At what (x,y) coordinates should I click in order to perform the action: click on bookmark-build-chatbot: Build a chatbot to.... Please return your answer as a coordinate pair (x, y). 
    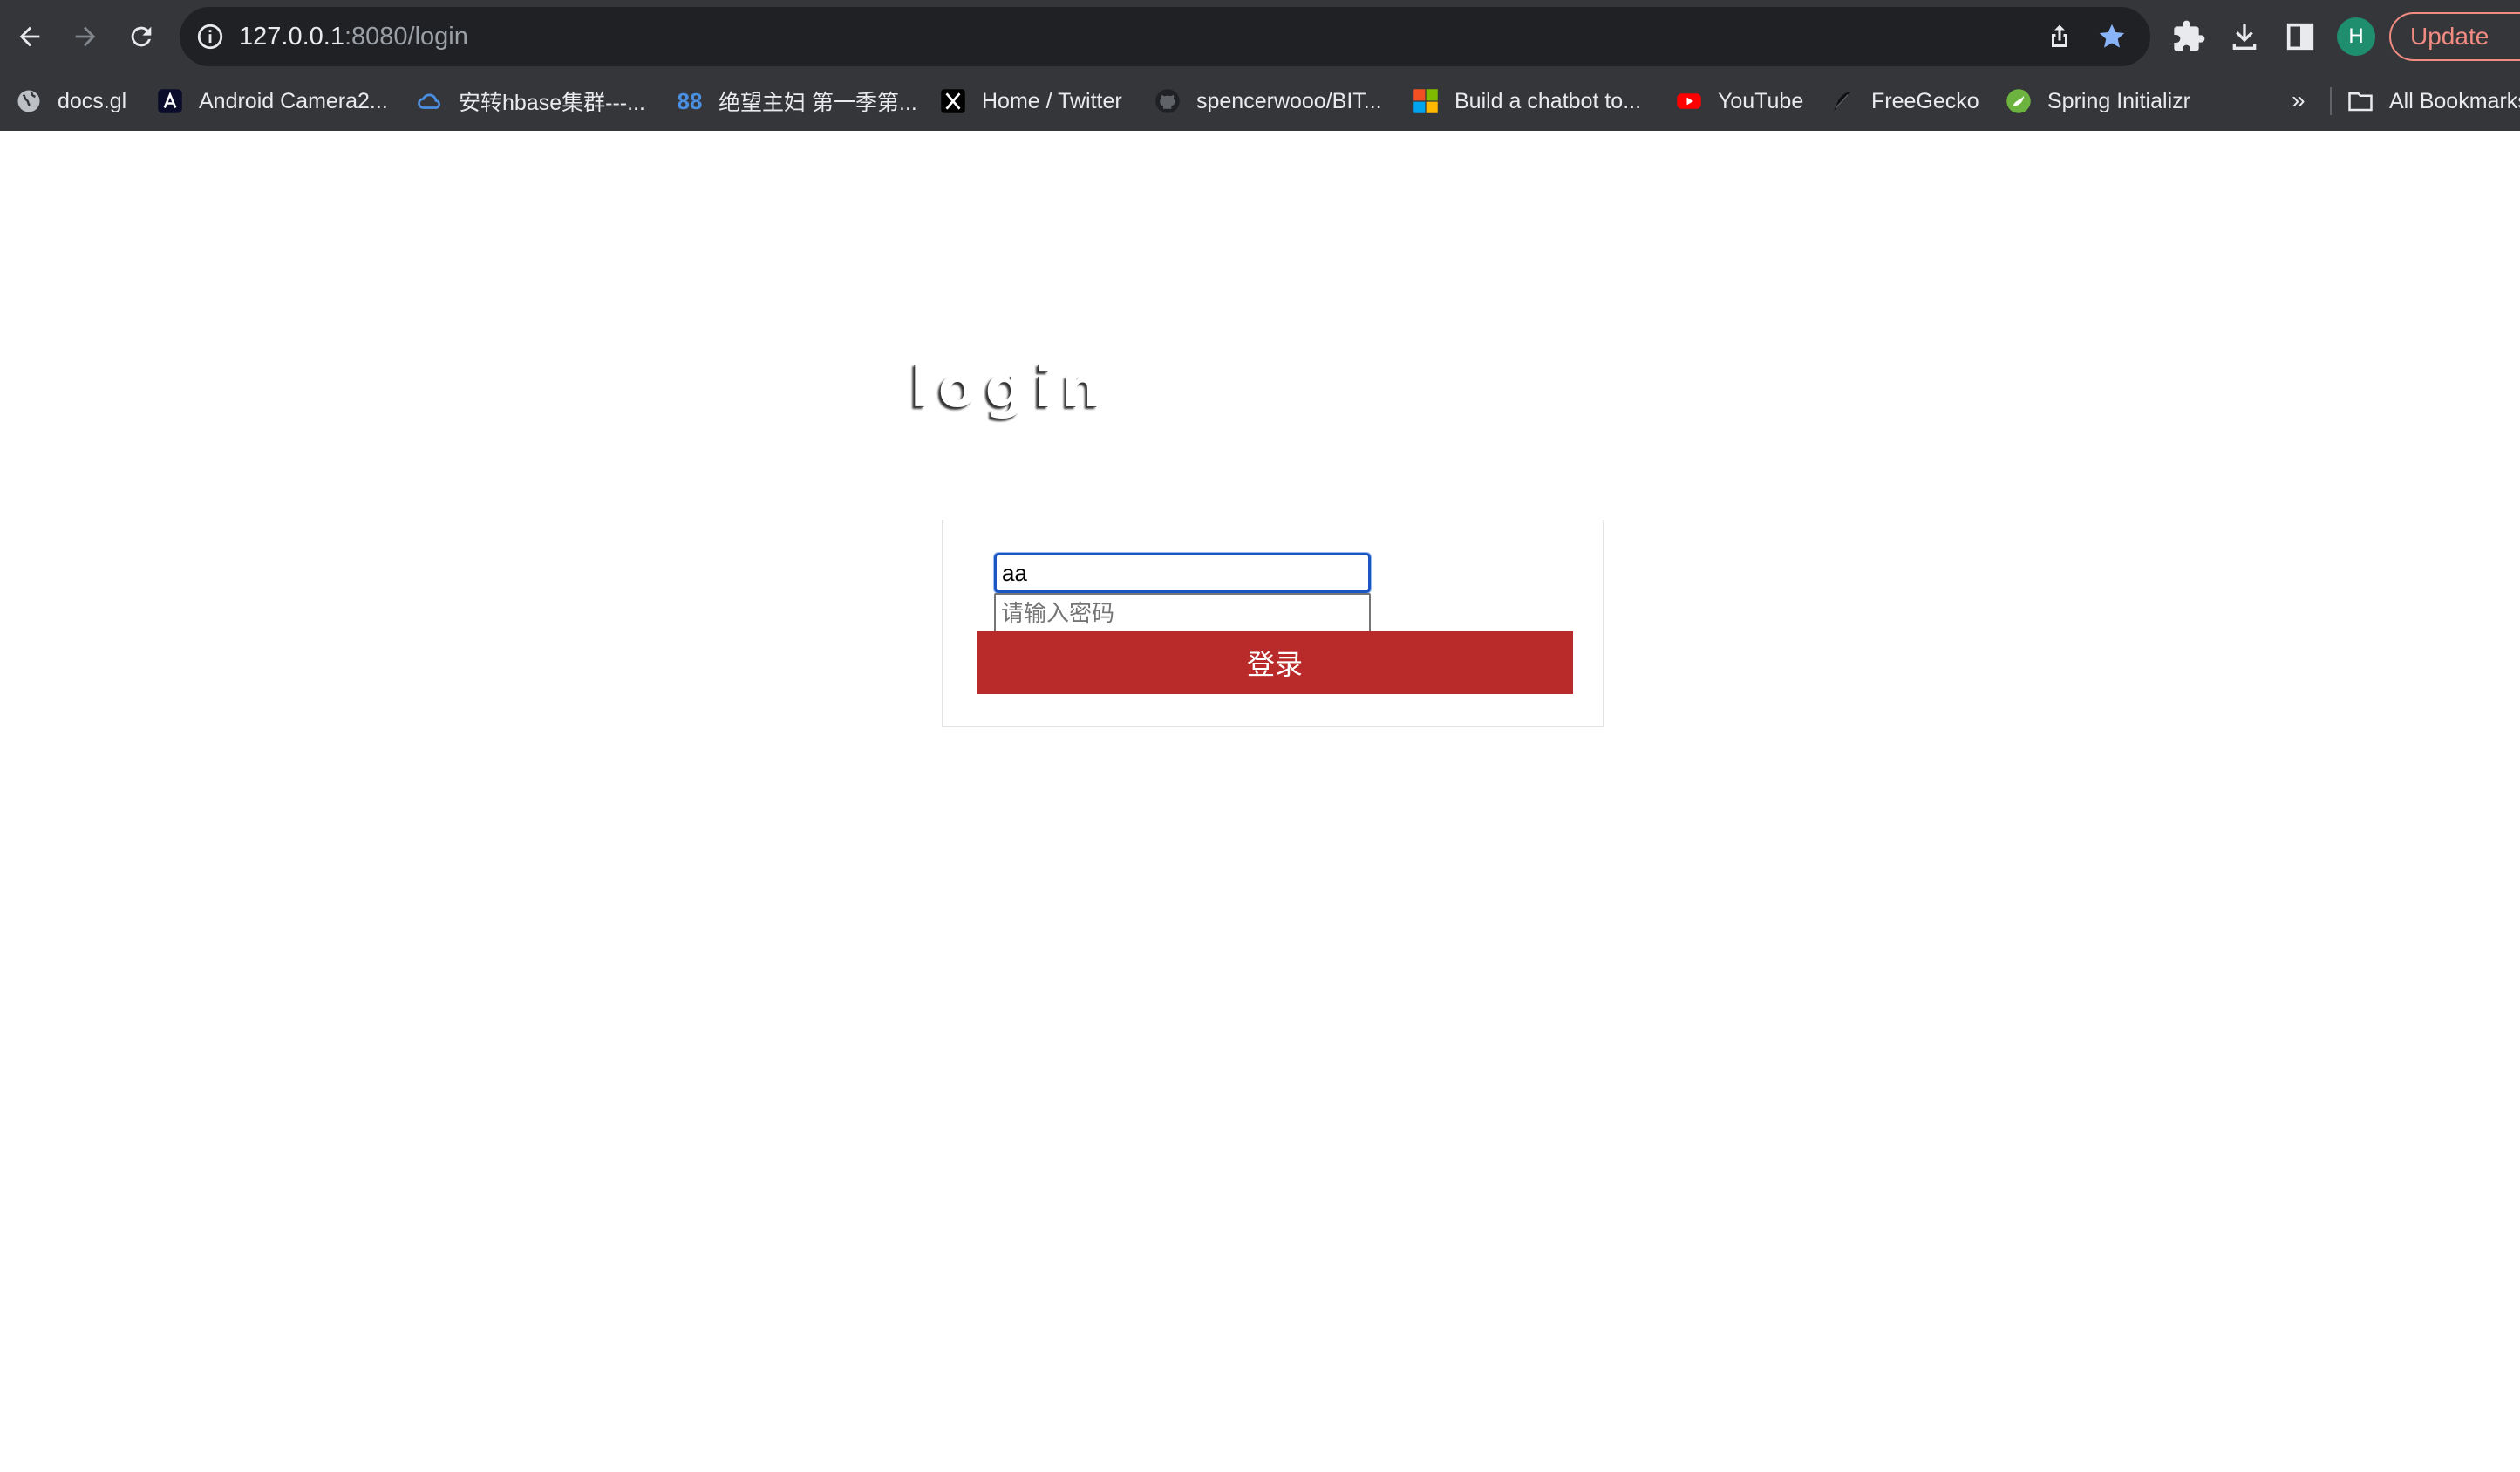
    Looking at the image, I should click on (1527, 101).